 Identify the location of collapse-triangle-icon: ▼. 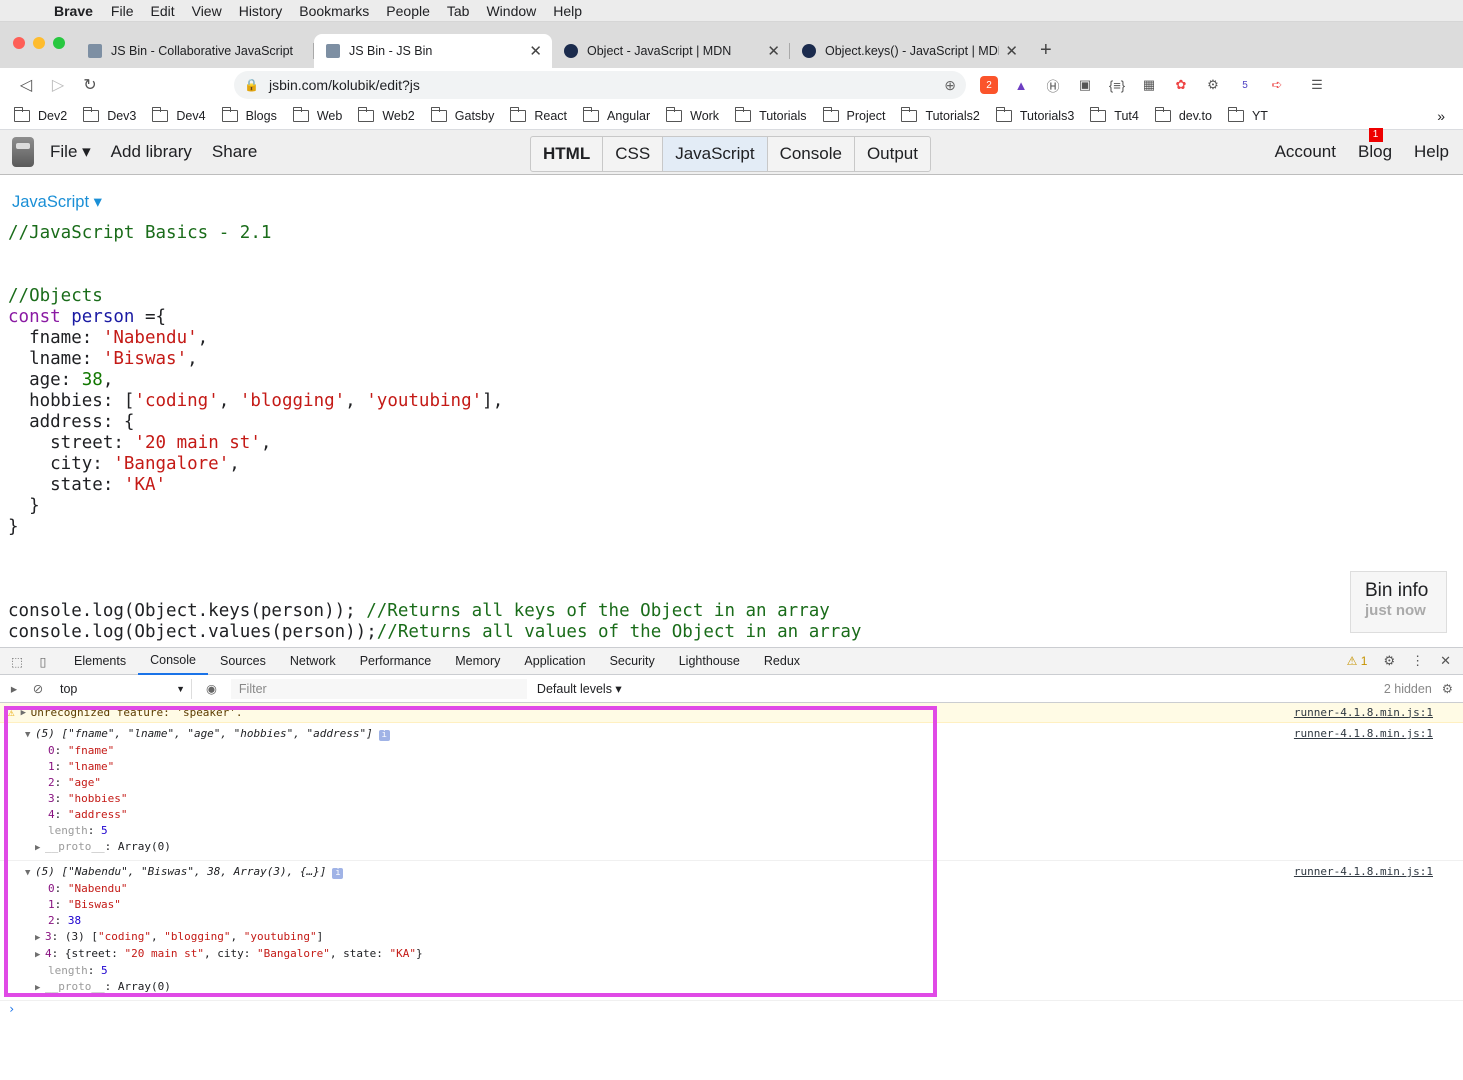
(30, 873).